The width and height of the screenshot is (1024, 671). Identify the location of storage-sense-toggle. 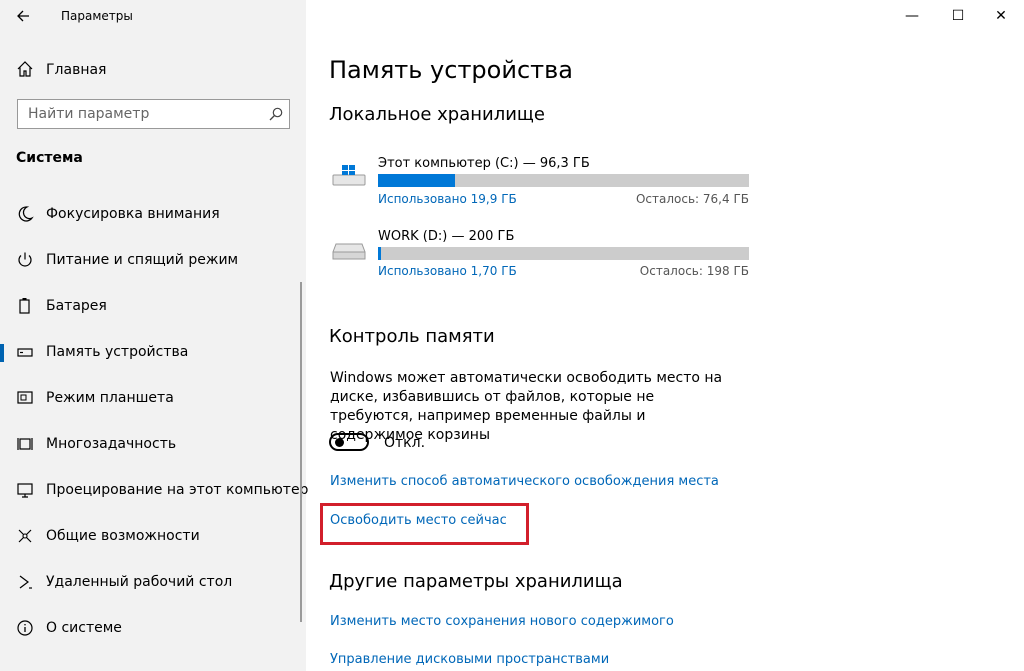
(349, 442).